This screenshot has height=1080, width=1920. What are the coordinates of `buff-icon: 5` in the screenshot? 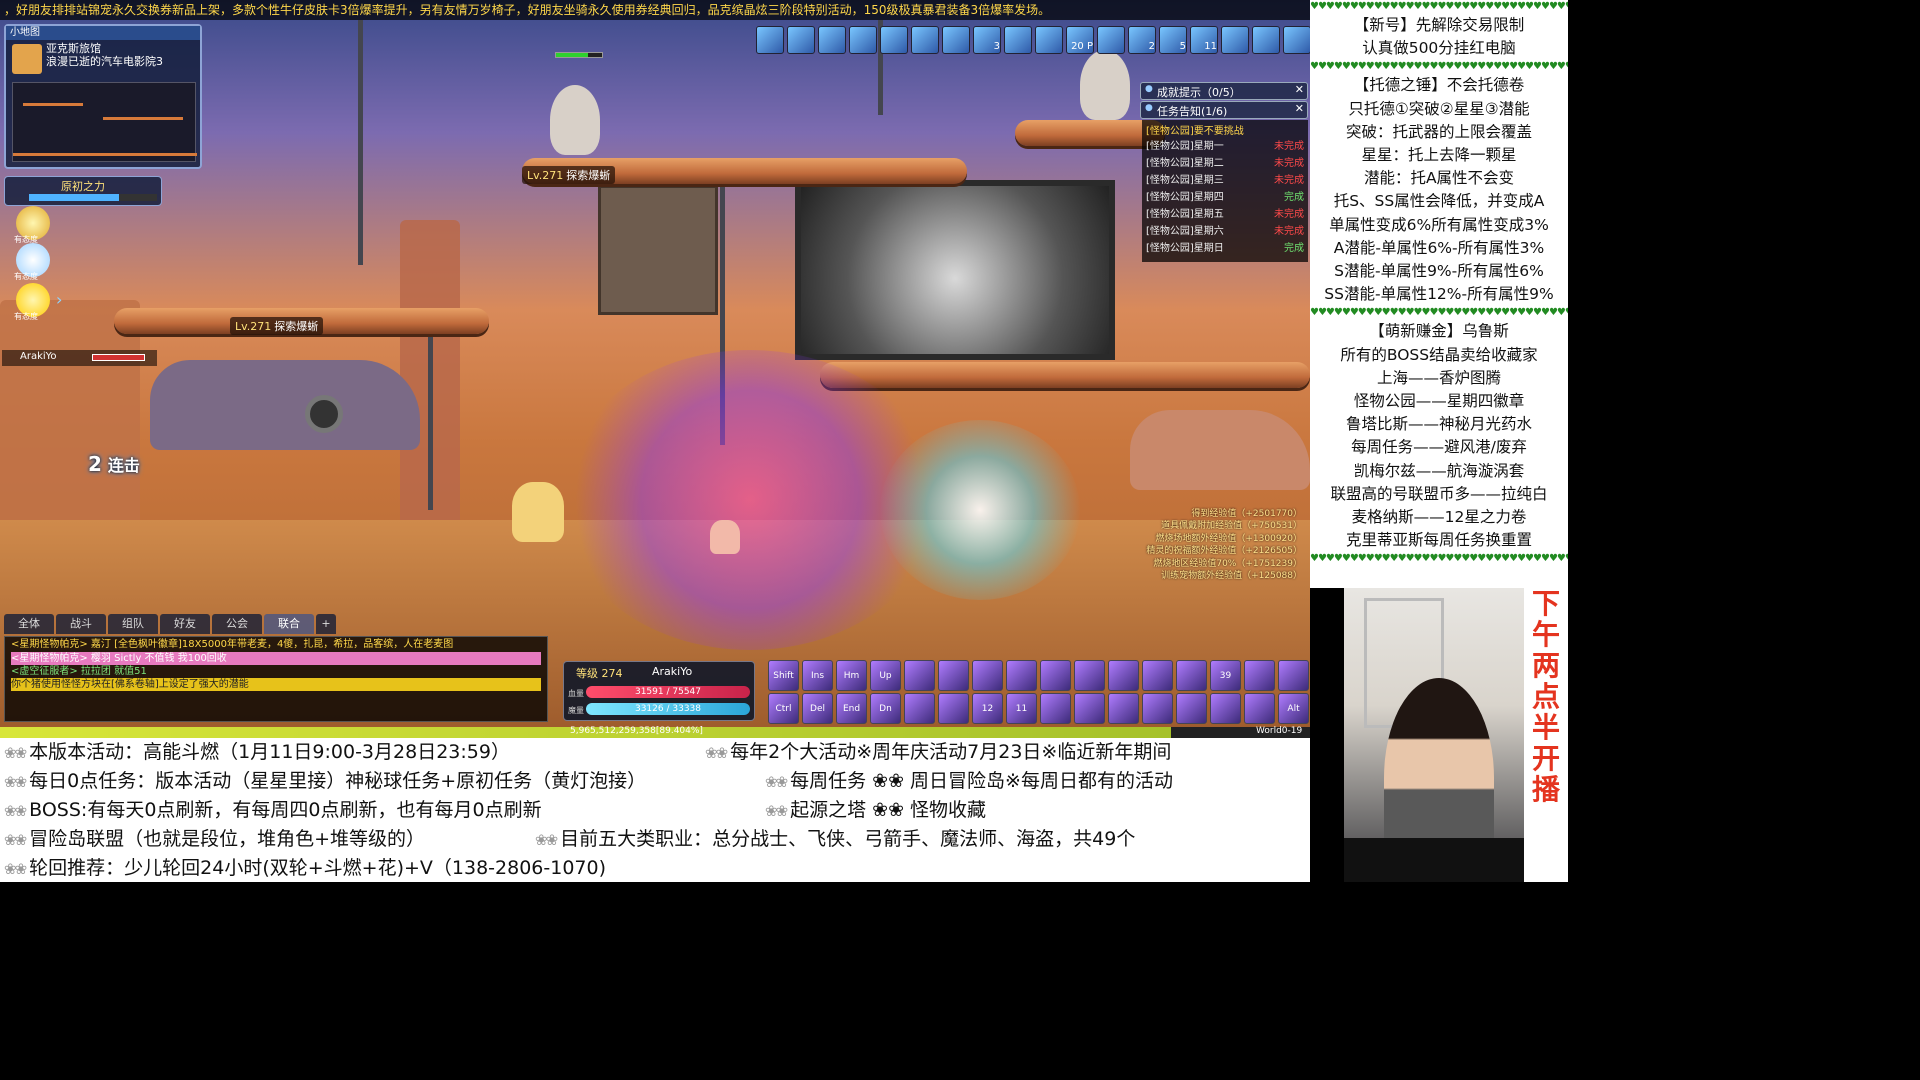 It's located at (1173, 40).